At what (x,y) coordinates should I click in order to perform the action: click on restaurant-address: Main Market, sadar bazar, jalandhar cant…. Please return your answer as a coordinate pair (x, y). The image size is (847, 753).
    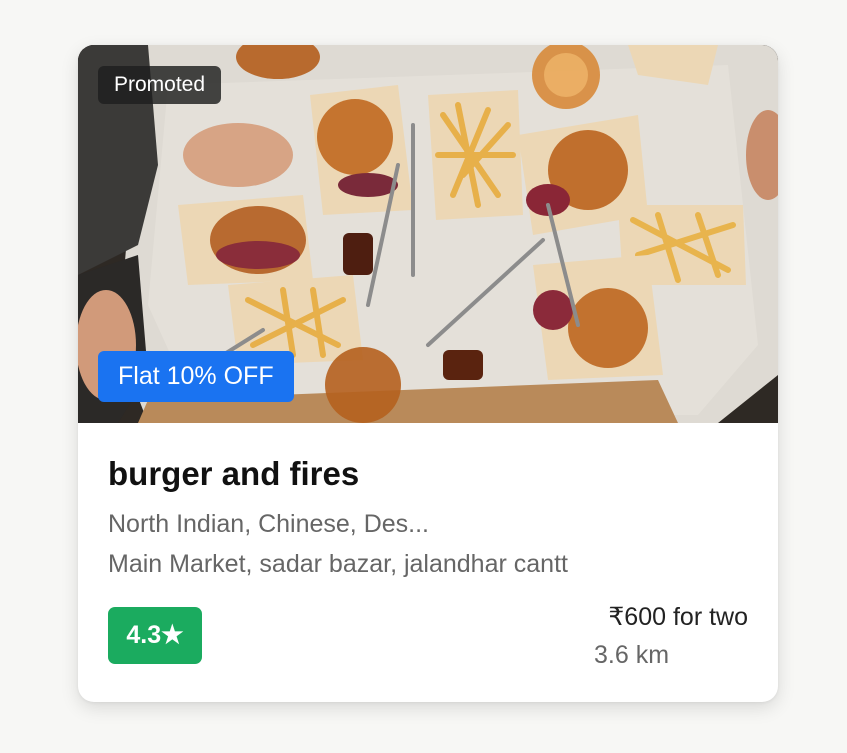
    Looking at the image, I should click on (338, 564).